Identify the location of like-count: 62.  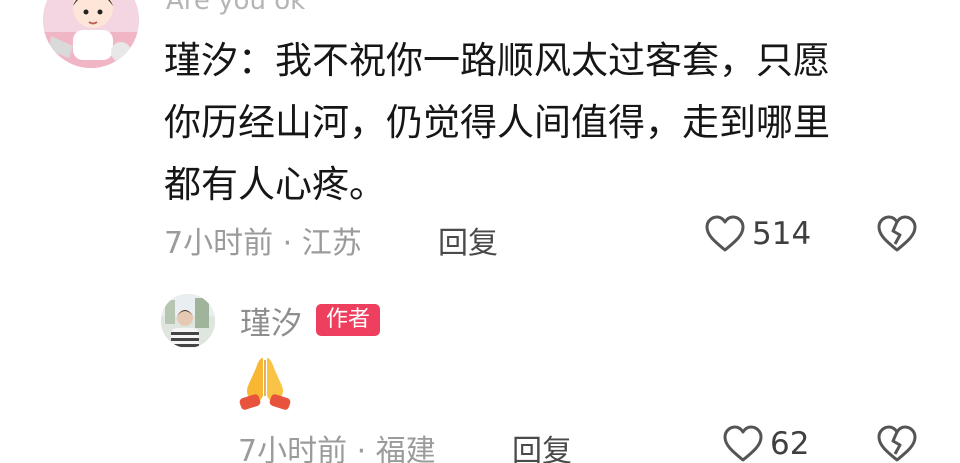
(790, 444).